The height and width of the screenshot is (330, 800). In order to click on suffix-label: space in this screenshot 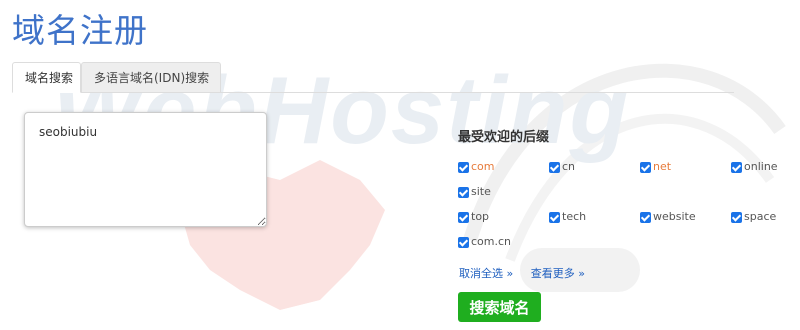, I will do `click(760, 216)`.